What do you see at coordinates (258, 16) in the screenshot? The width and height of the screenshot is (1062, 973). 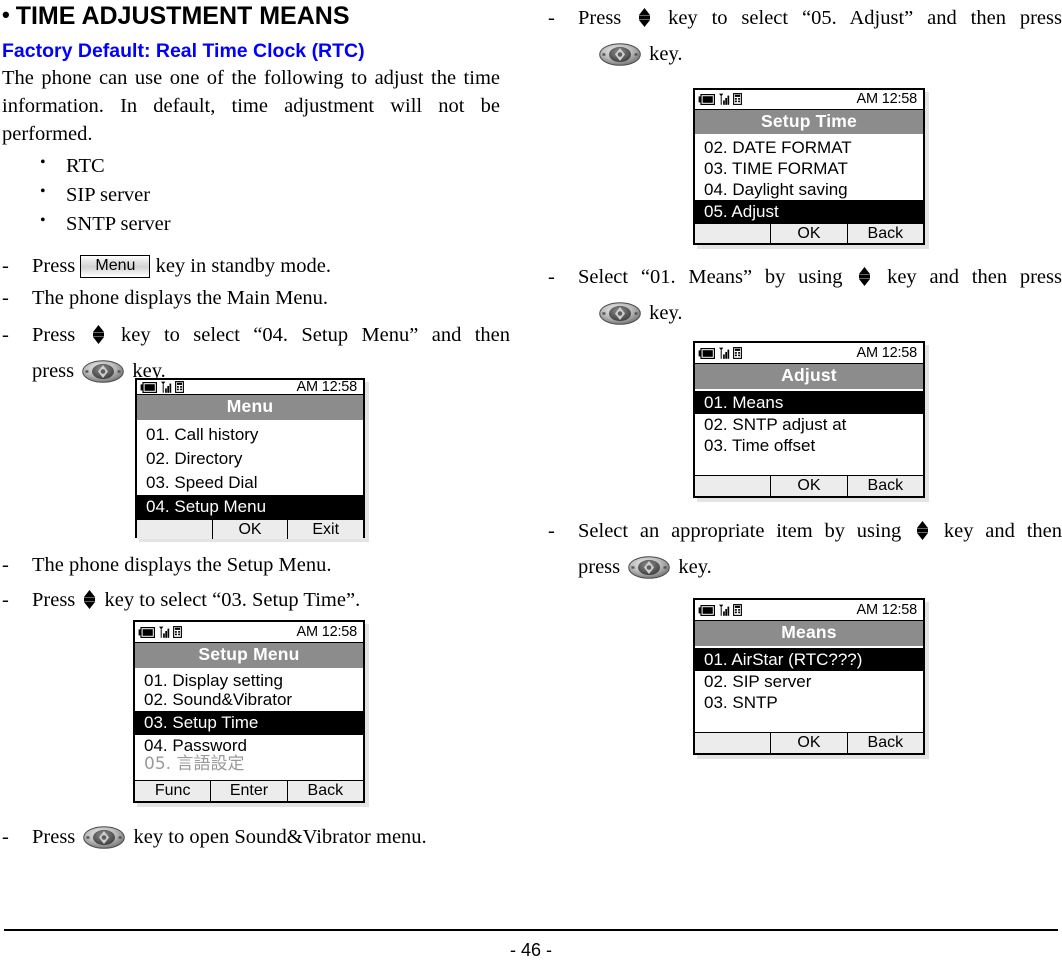 I see `page-title: • TIME ADJUSTMENT MEANS` at bounding box center [258, 16].